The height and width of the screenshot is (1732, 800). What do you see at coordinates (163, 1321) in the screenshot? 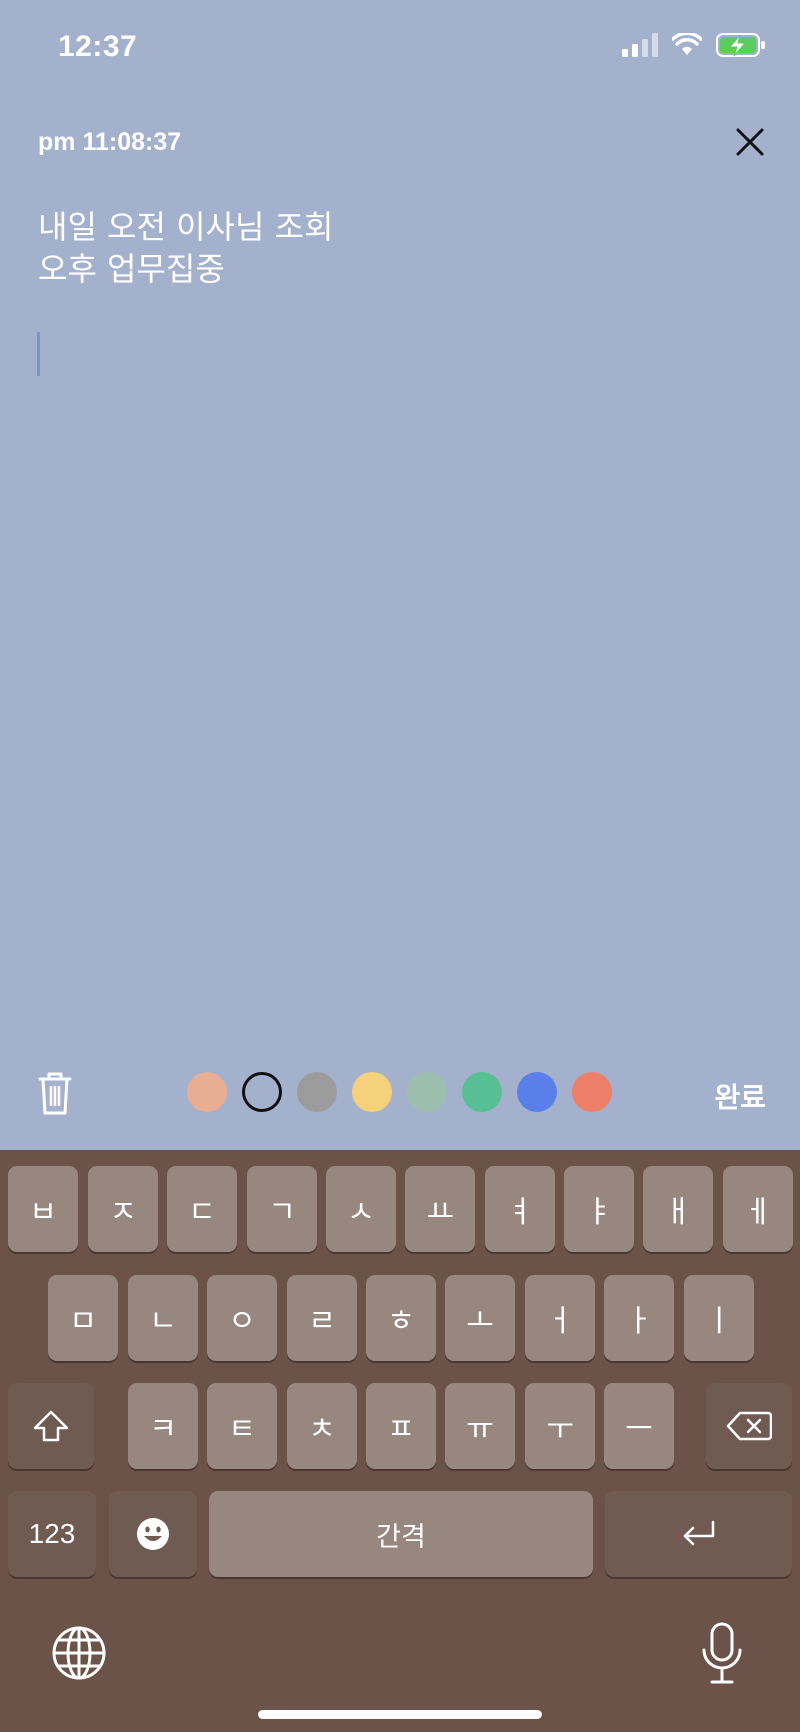
I see `key-label: ㄴ` at bounding box center [163, 1321].